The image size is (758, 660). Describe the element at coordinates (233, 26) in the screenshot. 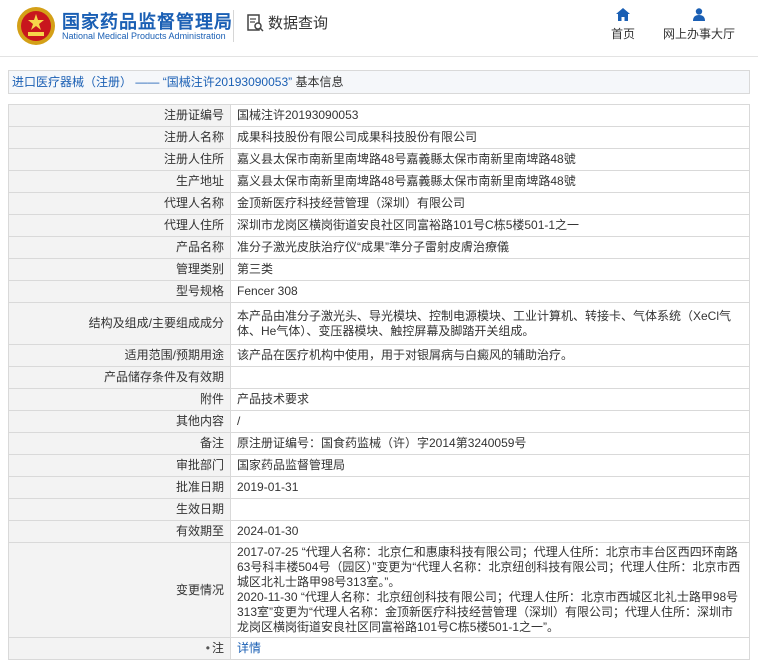

I see `header-divider` at that location.